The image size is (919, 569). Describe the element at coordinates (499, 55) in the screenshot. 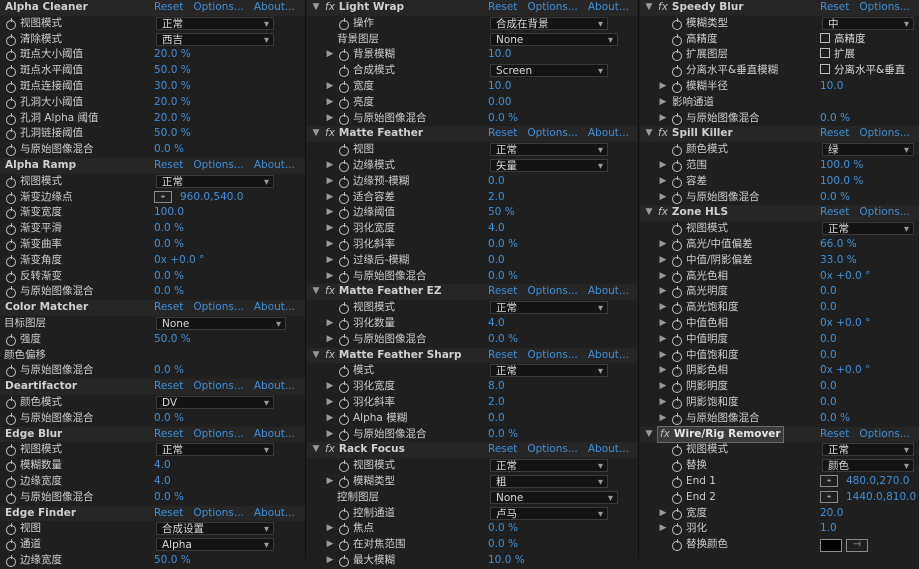

I see `property-value: 10.0` at that location.